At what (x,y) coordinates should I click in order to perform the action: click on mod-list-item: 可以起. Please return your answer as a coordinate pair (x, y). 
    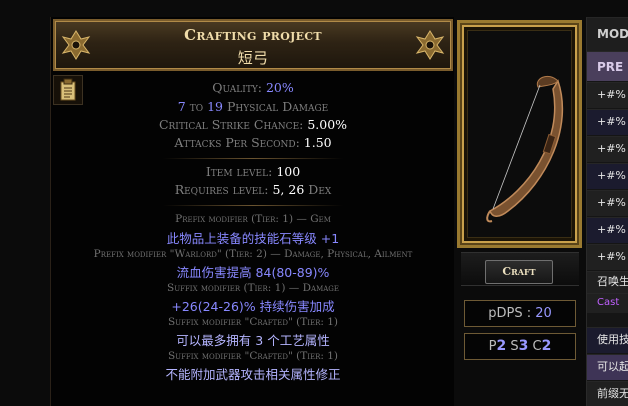
    Looking at the image, I should click on (607, 367).